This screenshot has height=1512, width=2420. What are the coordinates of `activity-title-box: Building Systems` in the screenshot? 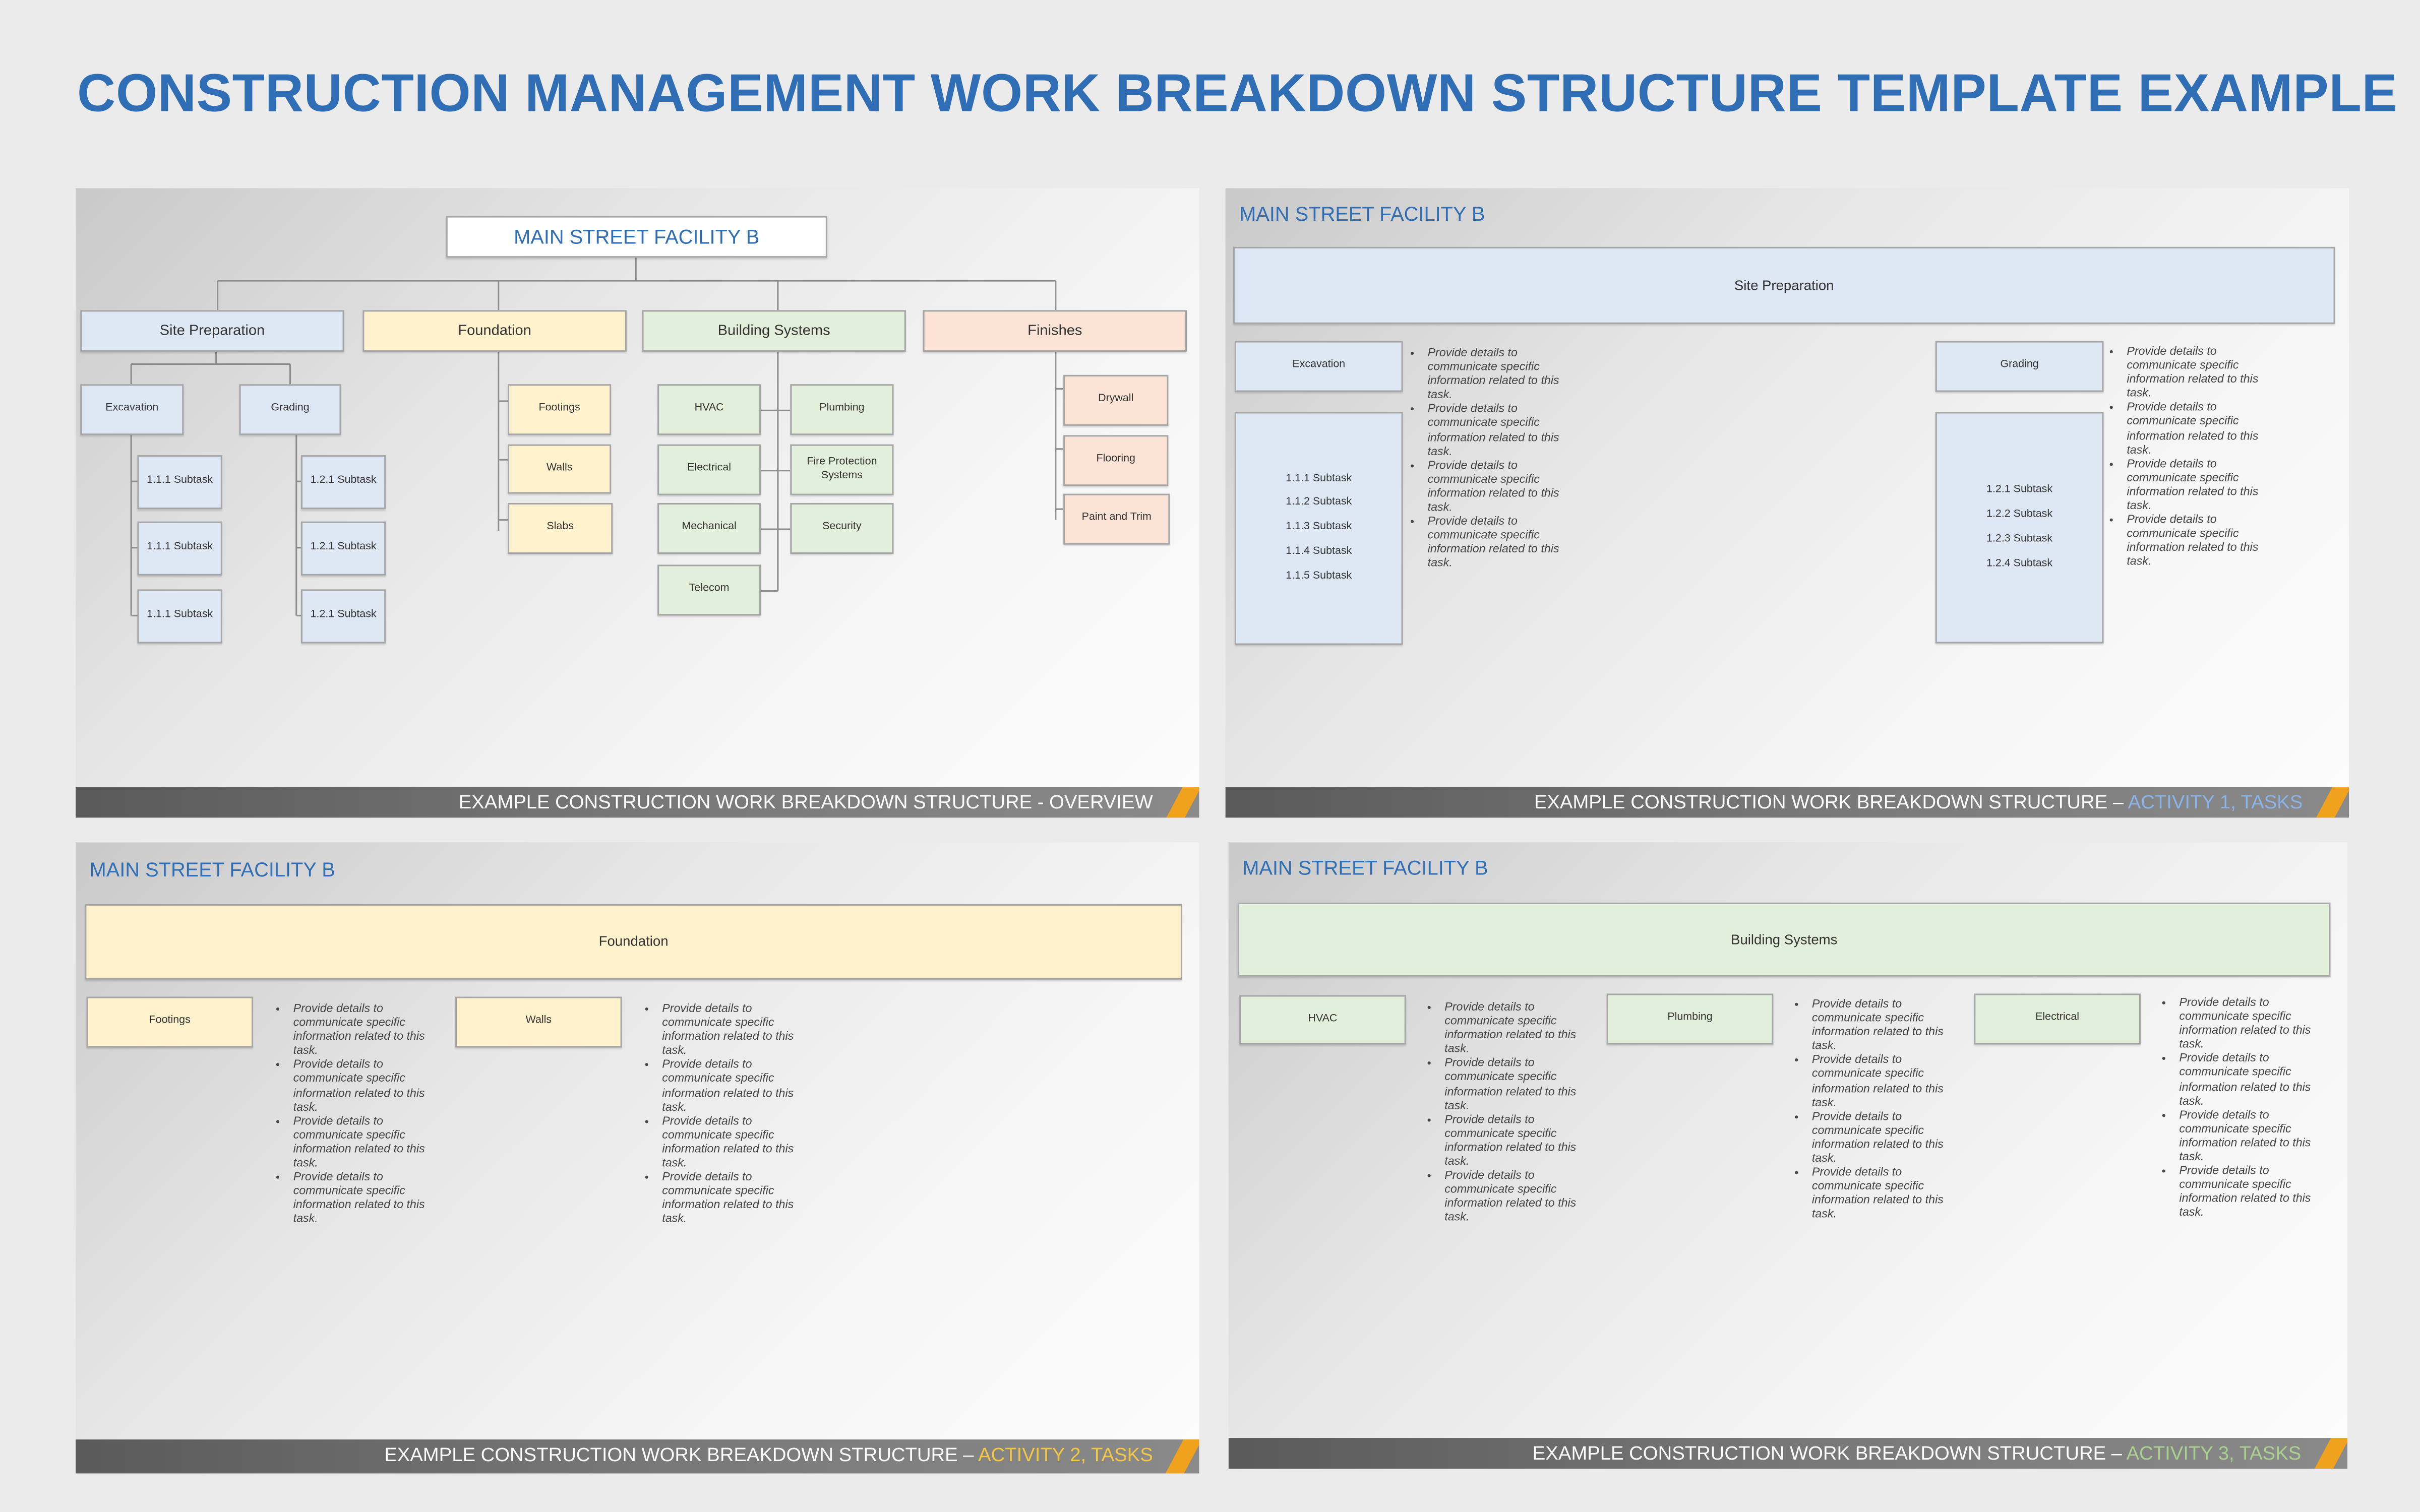 It's located at (1784, 939).